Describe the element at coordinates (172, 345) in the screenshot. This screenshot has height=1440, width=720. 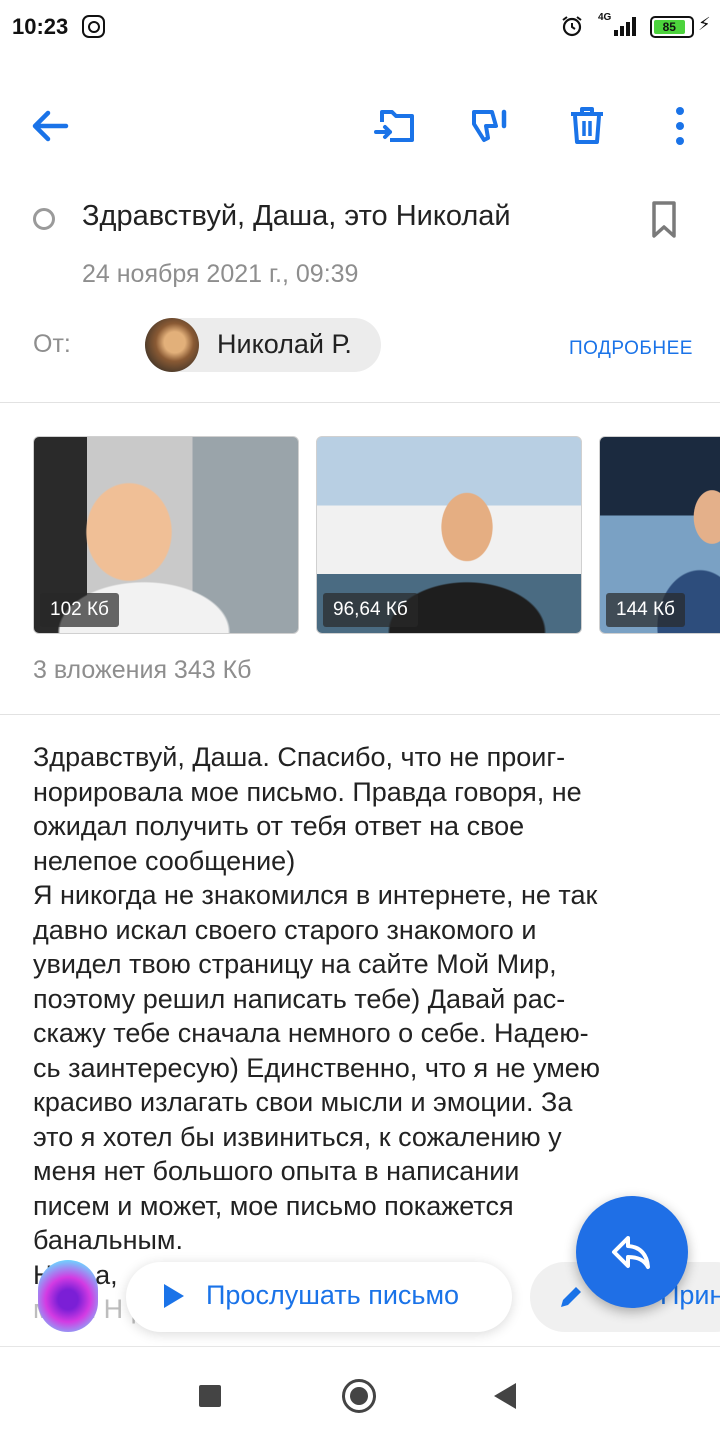
I see `avatar` at that location.